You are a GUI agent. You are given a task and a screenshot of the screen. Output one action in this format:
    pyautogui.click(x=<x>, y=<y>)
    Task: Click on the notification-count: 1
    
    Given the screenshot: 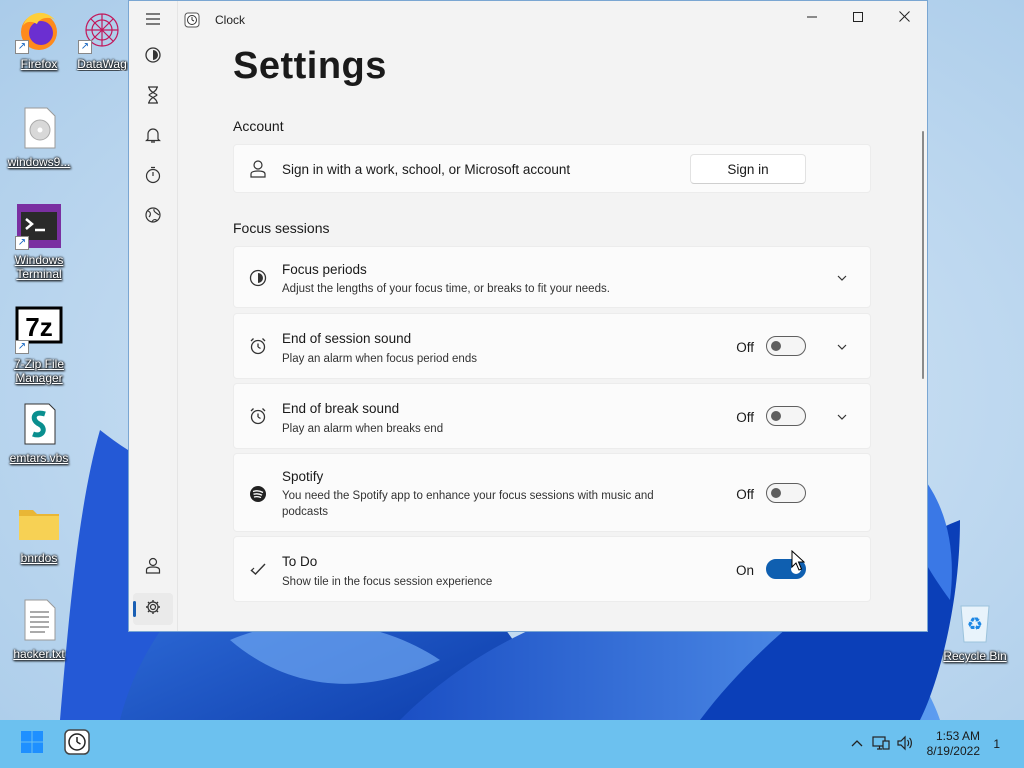 What is the action you would take?
    pyautogui.click(x=996, y=744)
    